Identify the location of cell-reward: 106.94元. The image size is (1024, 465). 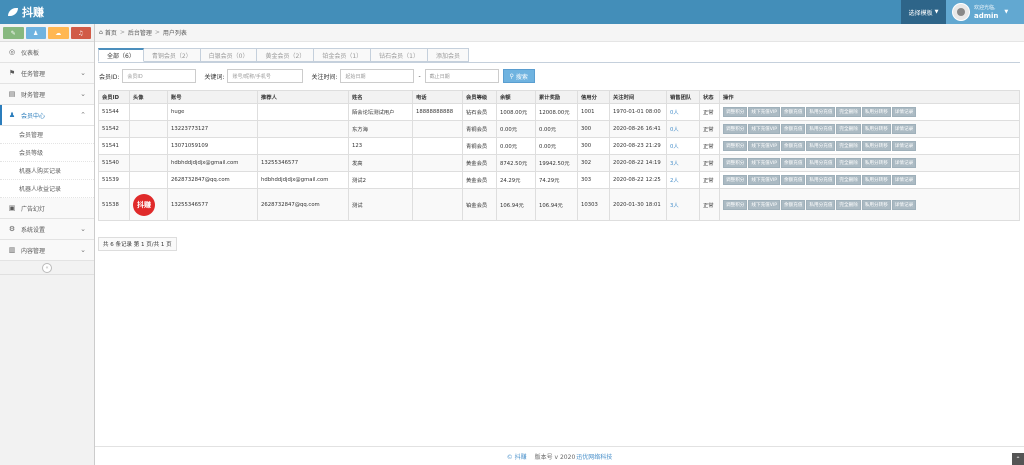
(556, 204).